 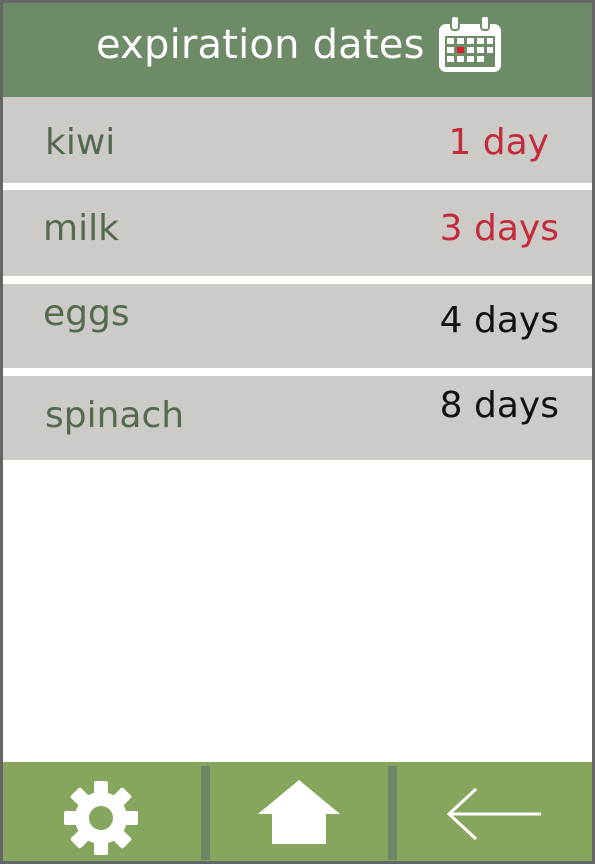 What do you see at coordinates (297, 326) in the screenshot?
I see `list-item: eggs 4 days` at bounding box center [297, 326].